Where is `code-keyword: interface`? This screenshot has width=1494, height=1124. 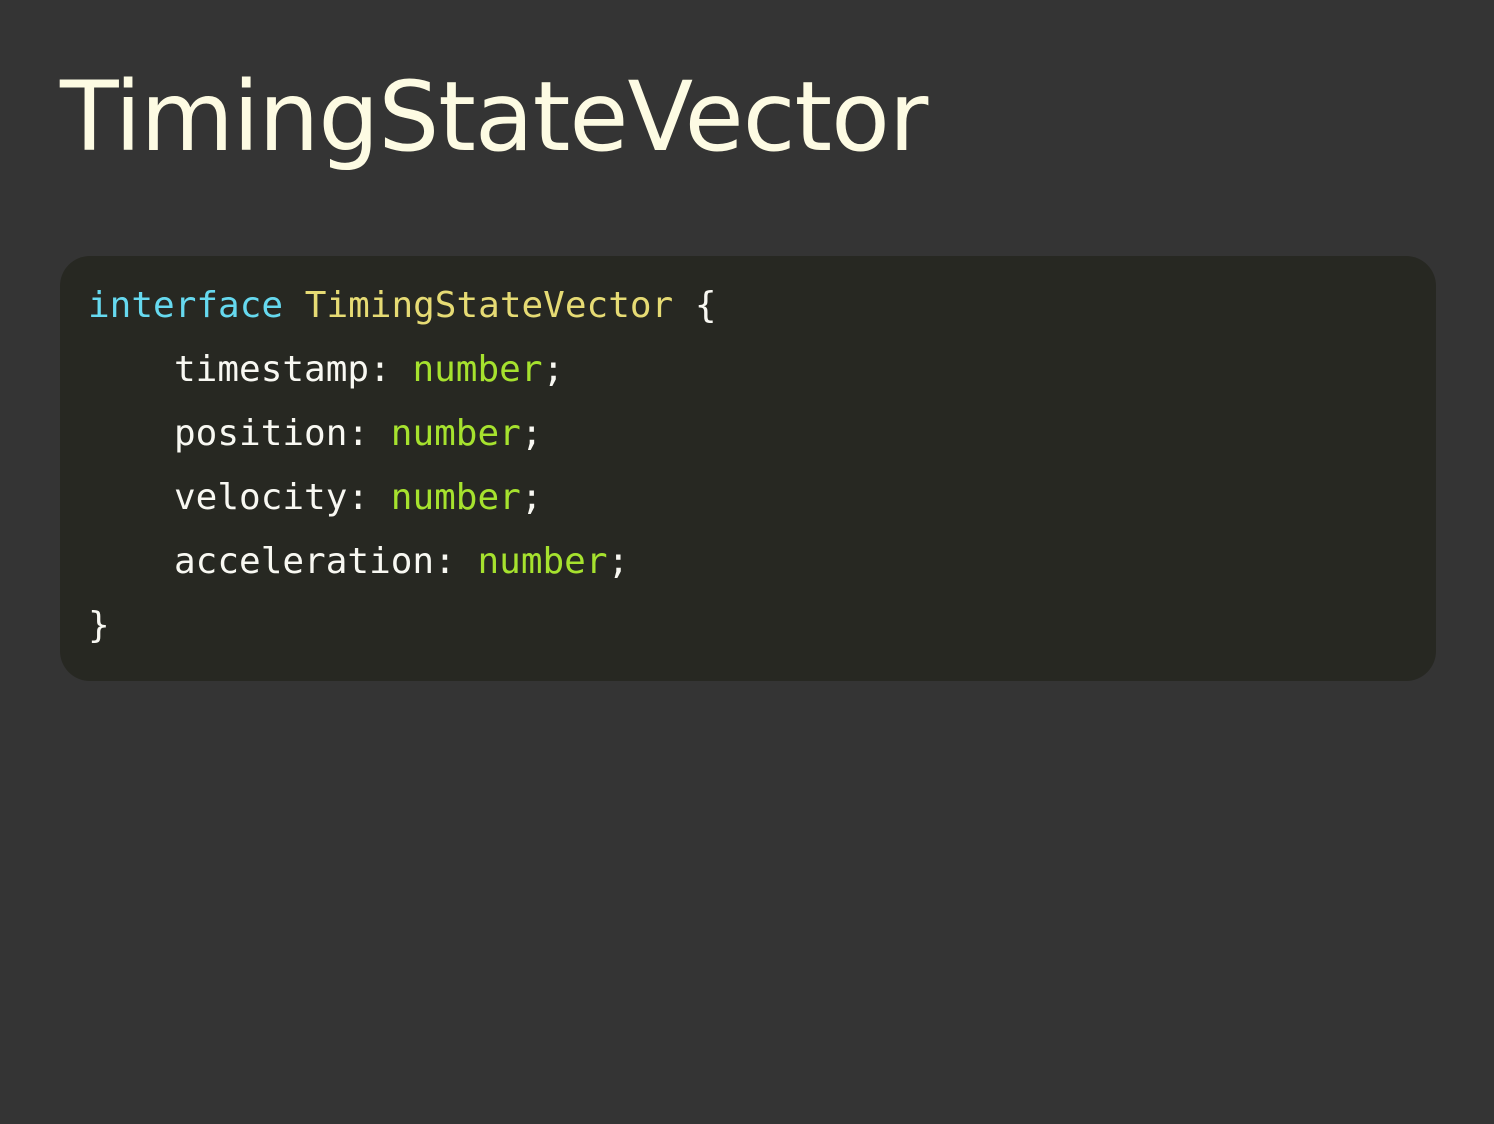
code-keyword: interface is located at coordinates (186, 305).